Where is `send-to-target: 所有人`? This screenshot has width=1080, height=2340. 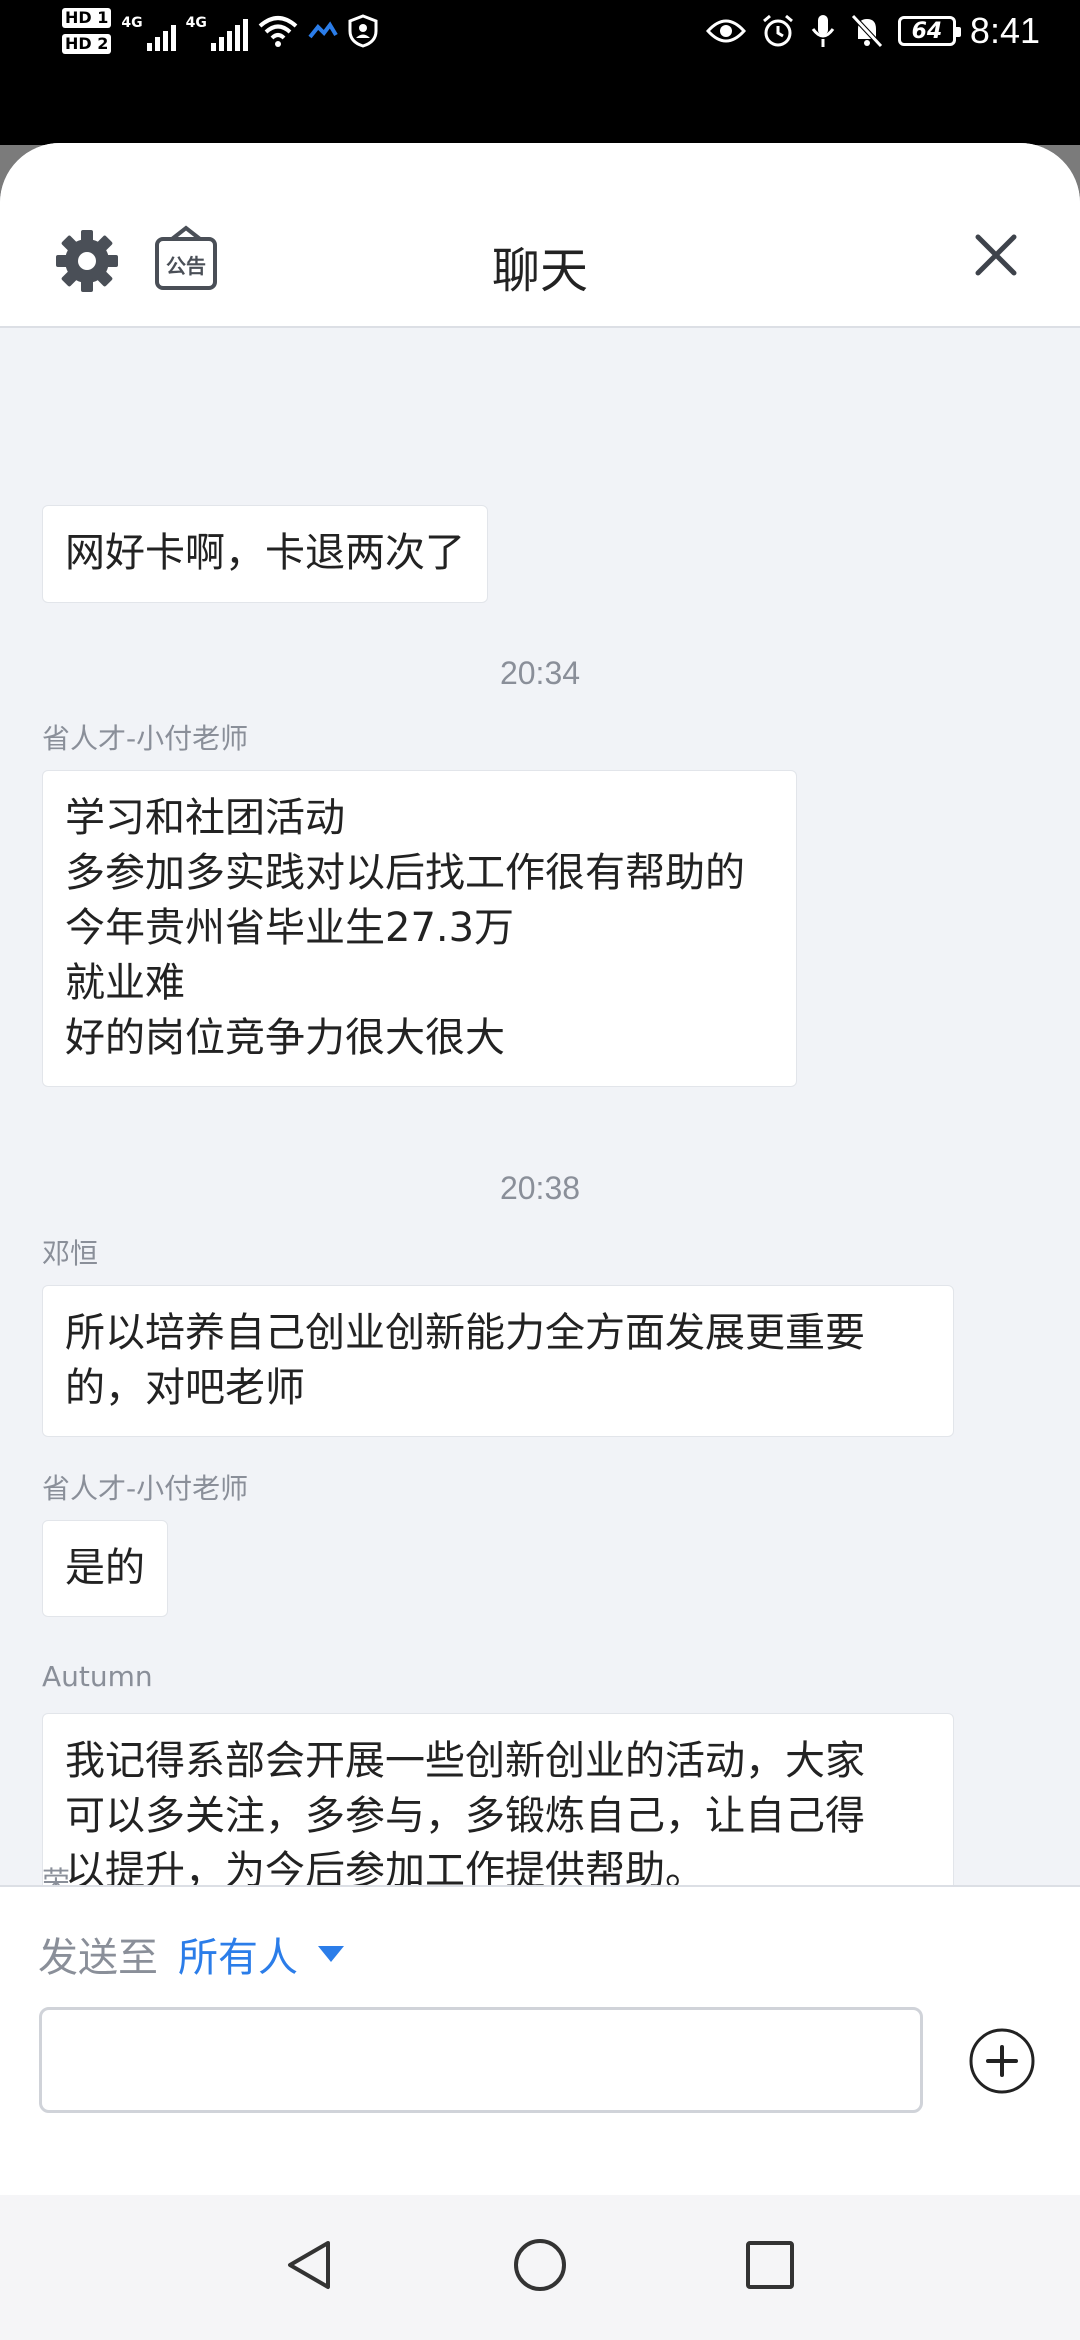 send-to-target: 所有人 is located at coordinates (238, 1954).